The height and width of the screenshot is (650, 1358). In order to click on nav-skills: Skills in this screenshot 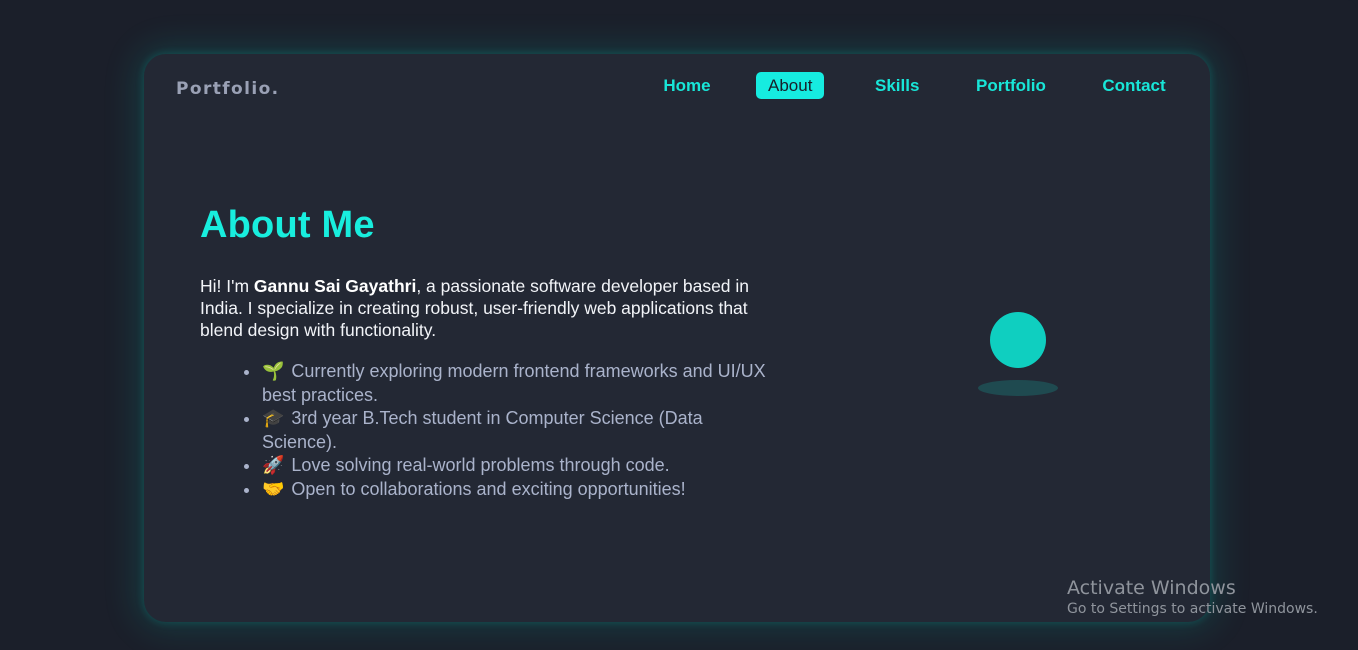, I will do `click(897, 85)`.